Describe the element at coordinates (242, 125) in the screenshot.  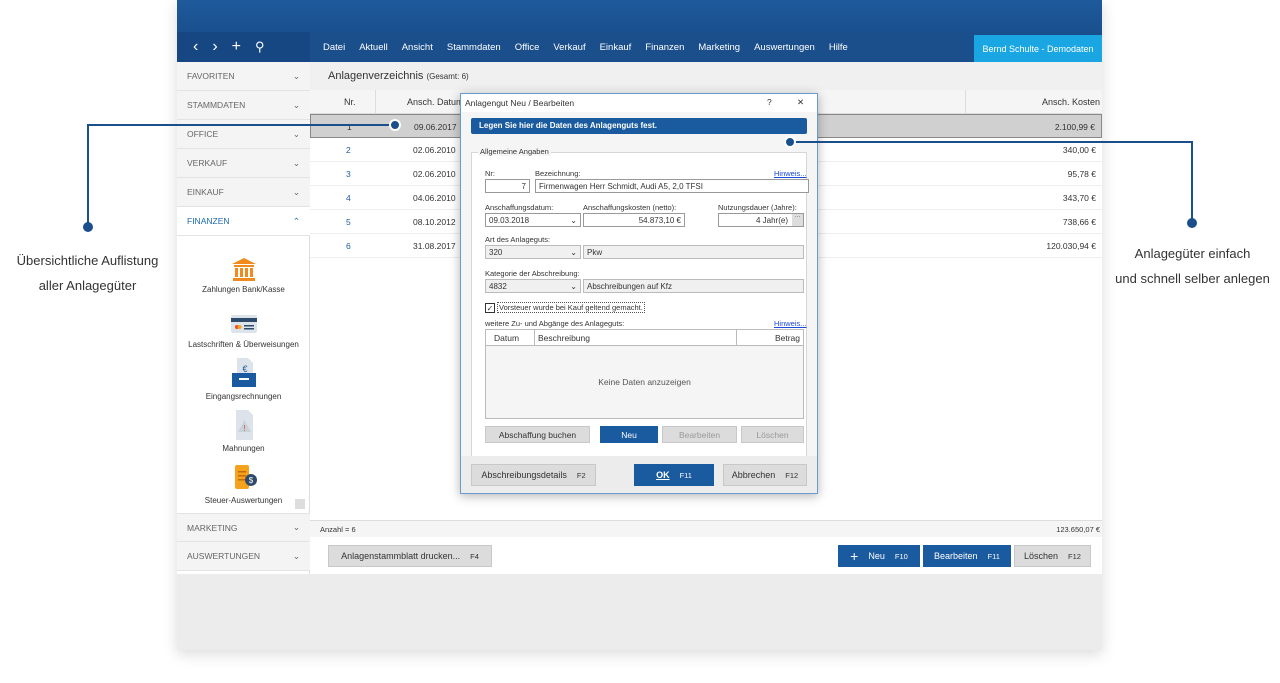
I see `callout-line-left` at that location.